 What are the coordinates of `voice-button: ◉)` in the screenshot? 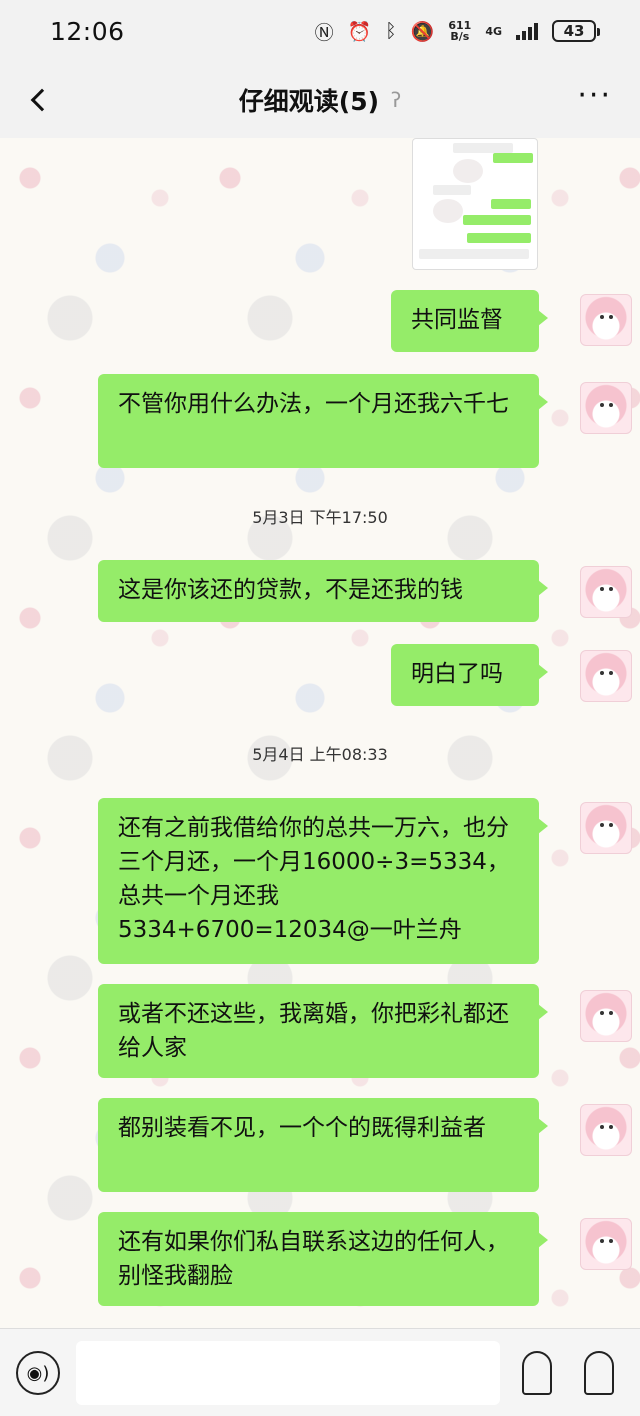 It's located at (38, 1373).